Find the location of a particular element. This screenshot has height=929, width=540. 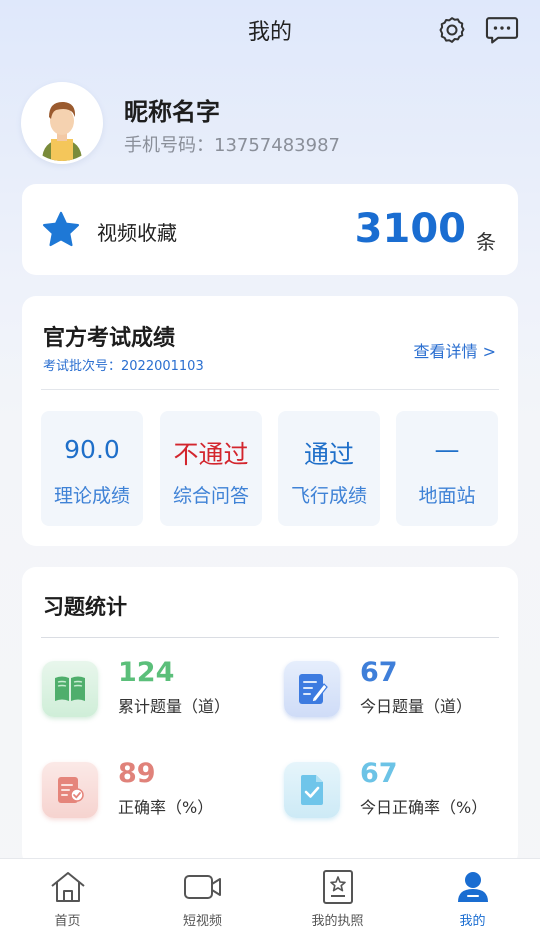

edit-note-icon is located at coordinates (312, 689).